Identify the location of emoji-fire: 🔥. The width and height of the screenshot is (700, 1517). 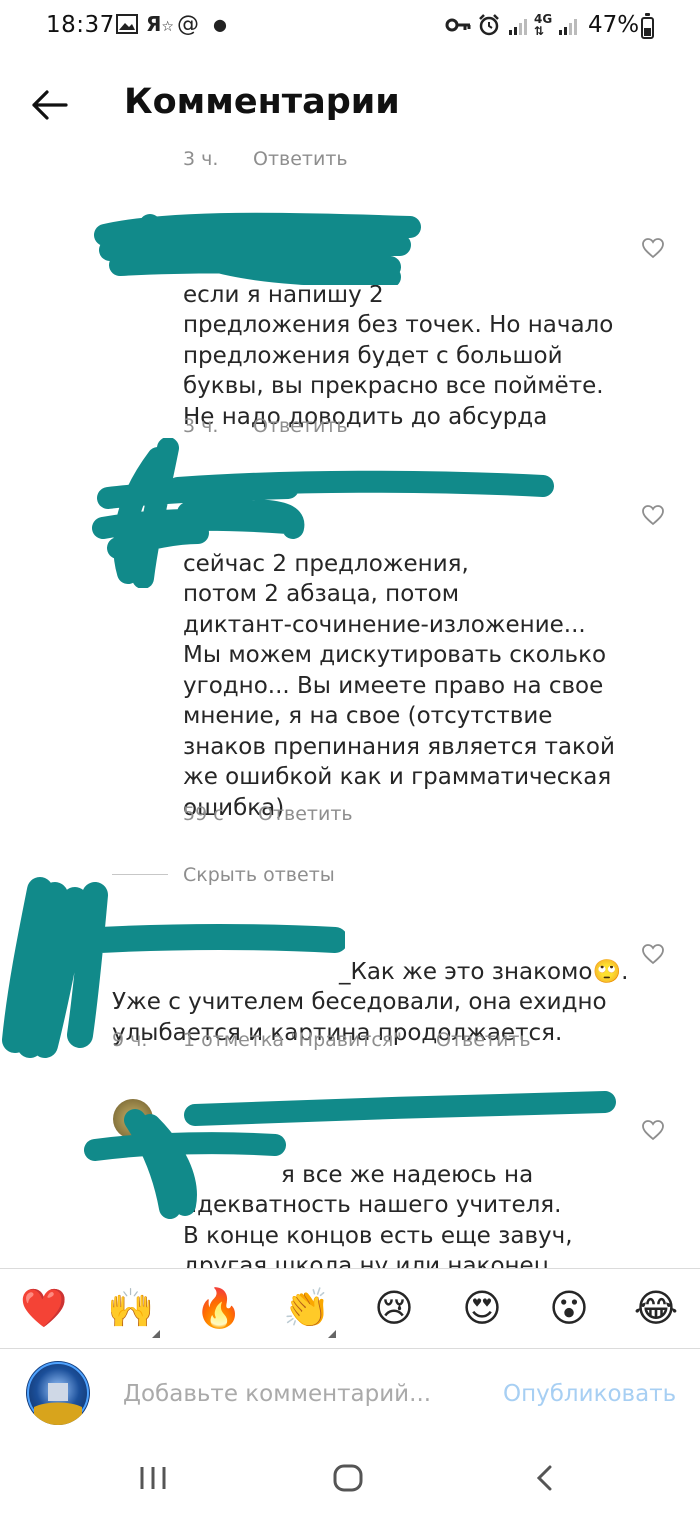
(219, 1308).